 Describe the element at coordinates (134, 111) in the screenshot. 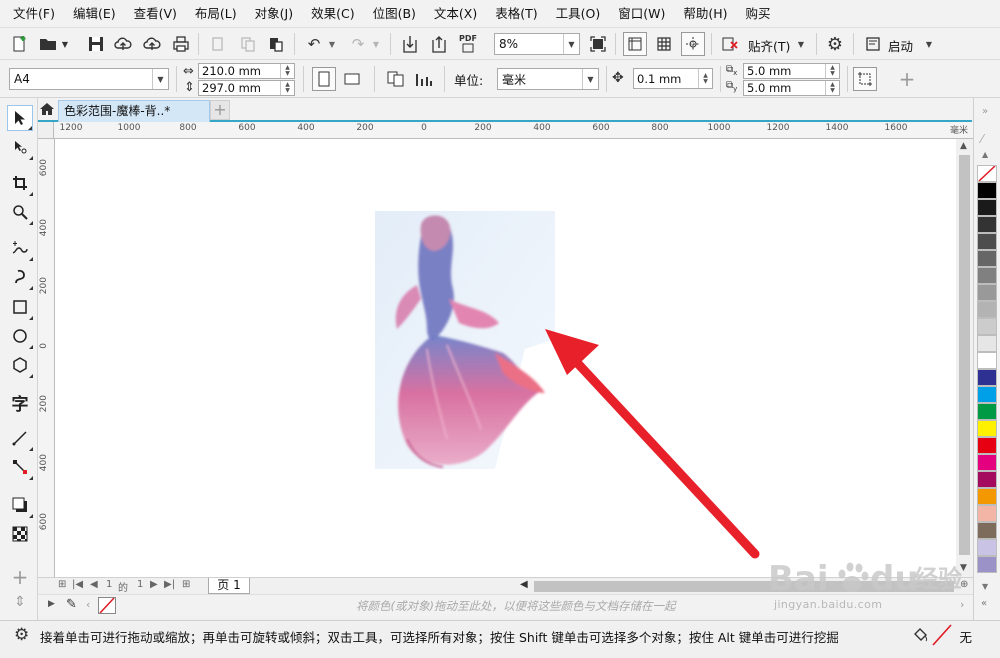

I see `tab-document: 色彩范围-魔棒-背..*` at that location.